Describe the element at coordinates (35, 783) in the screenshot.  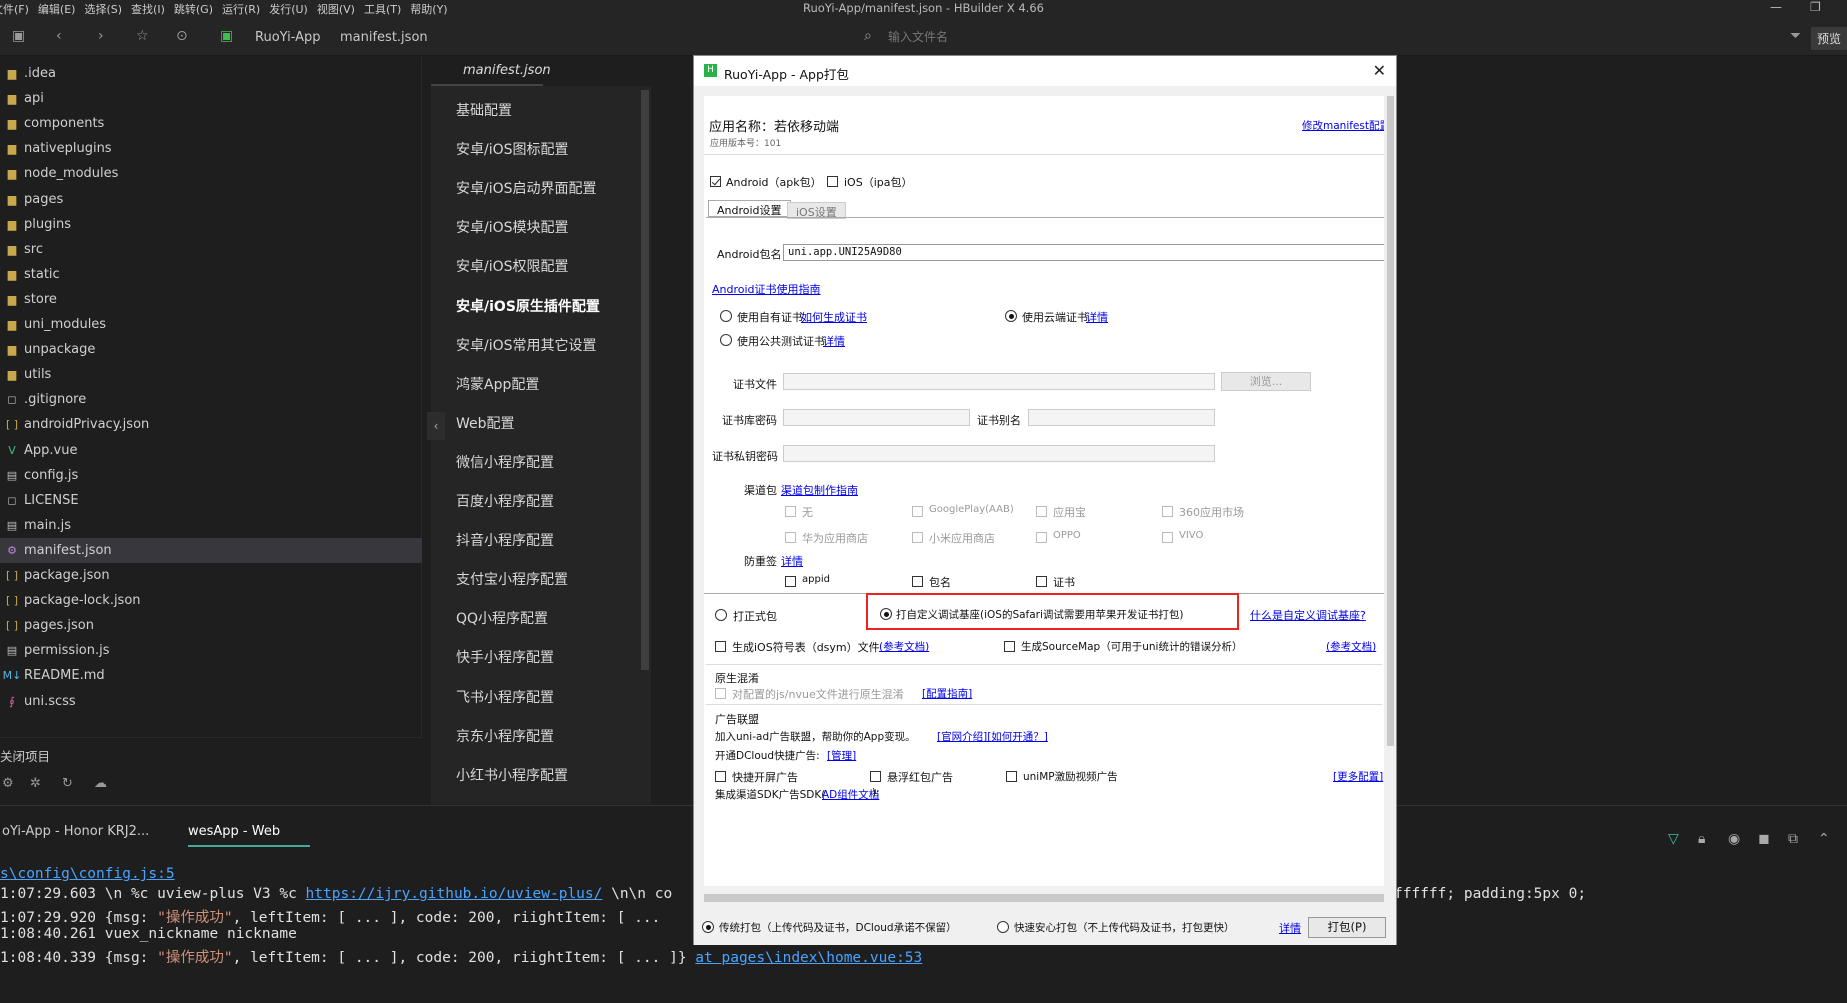
I see `bug-icon: ✲` at that location.